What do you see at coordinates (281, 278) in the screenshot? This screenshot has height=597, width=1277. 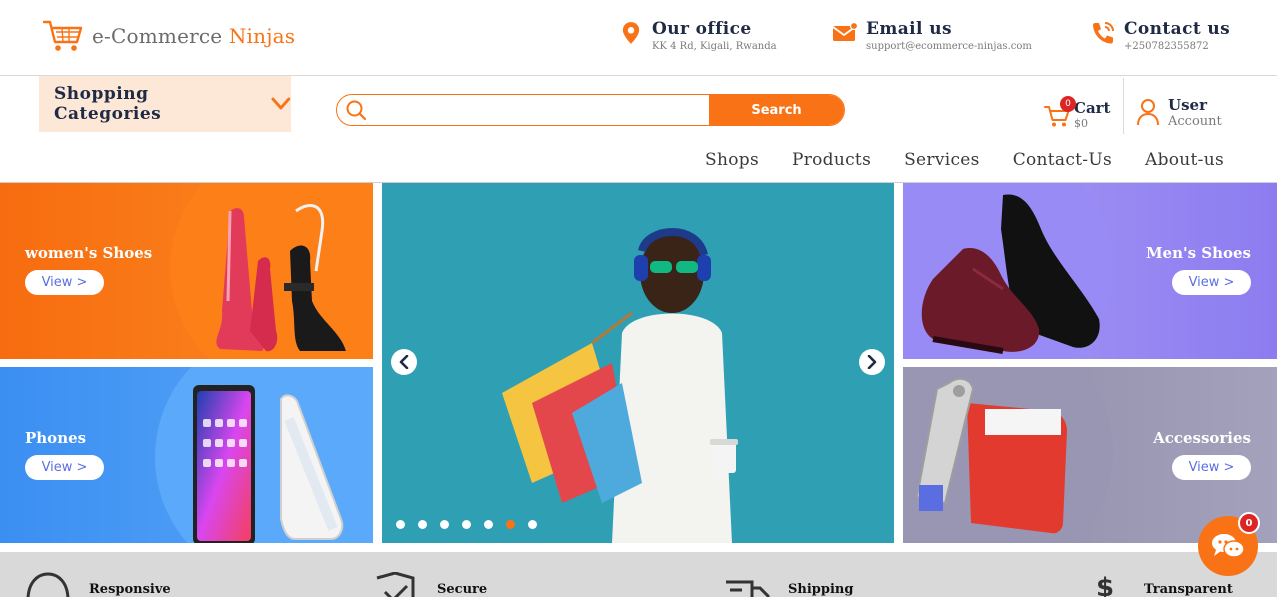 I see `womens-shoes-image` at bounding box center [281, 278].